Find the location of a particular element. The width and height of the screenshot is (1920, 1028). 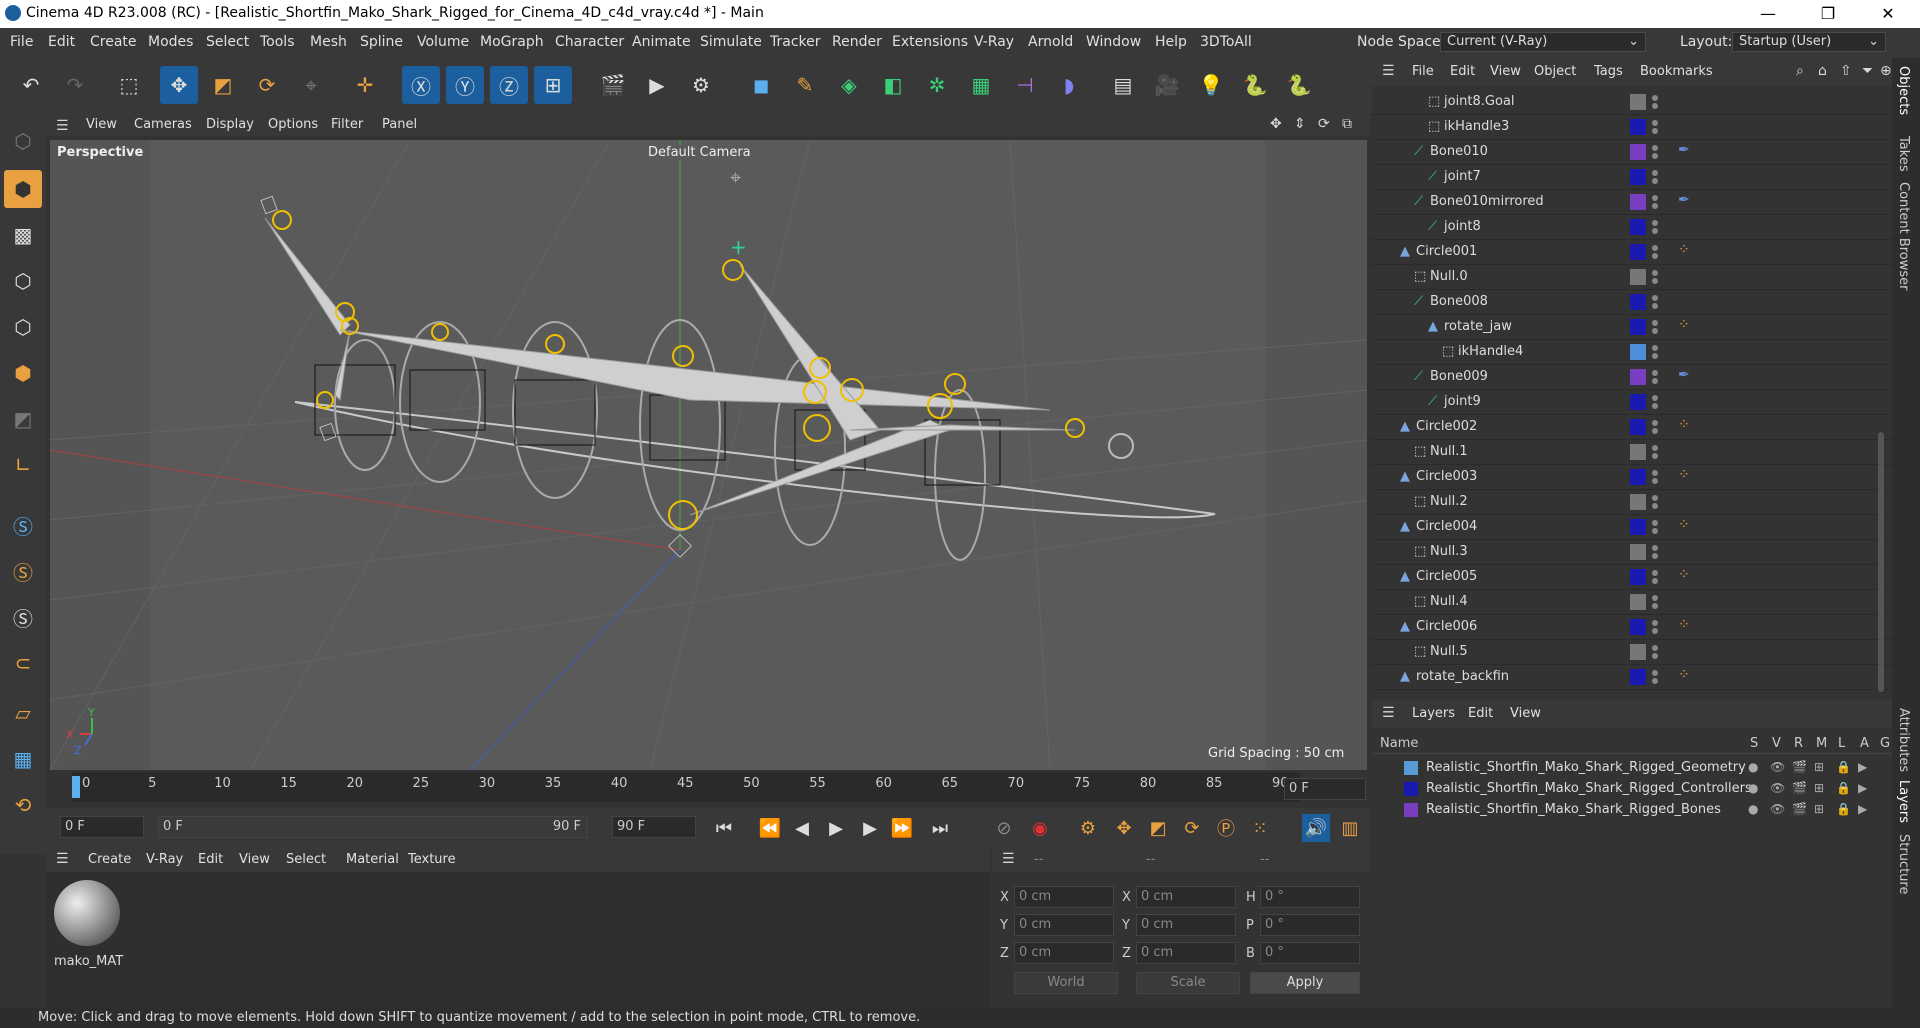

menu-tools: Tools is located at coordinates (277, 42).